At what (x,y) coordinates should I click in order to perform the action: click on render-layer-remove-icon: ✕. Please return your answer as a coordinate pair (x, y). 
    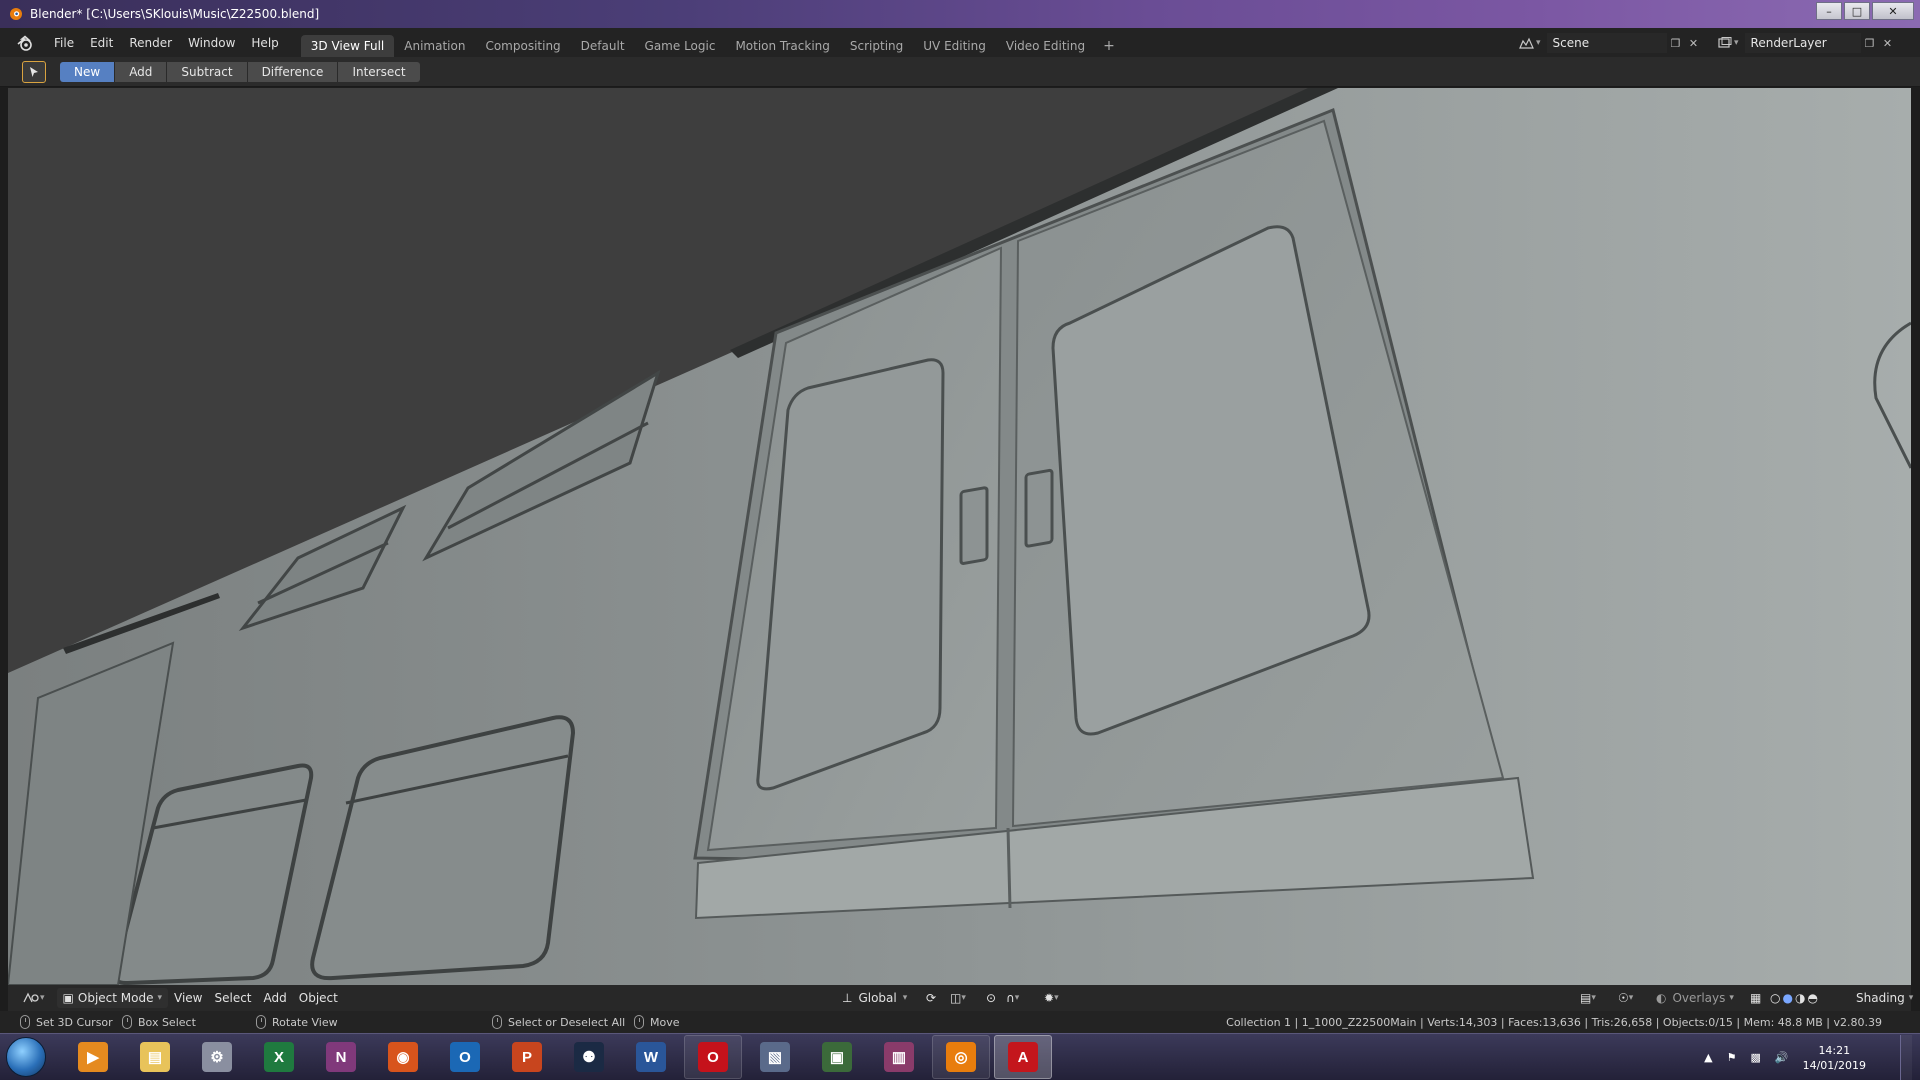
    Looking at the image, I should click on (1888, 43).